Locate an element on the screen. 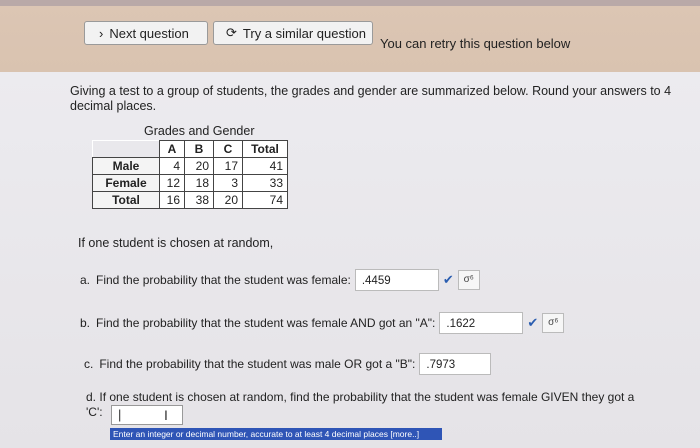  table-cell: 3 is located at coordinates (228, 183).